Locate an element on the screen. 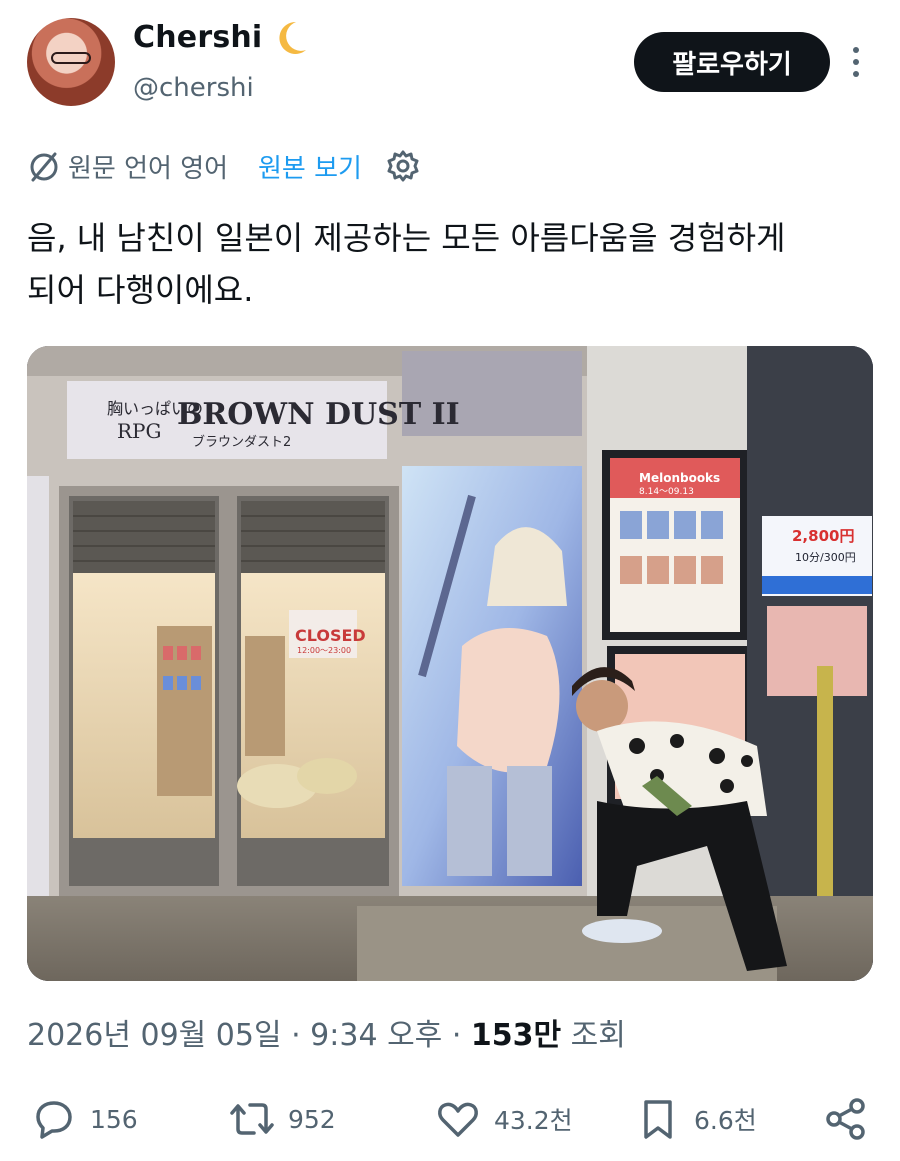  avatar-glasses is located at coordinates (71, 58).